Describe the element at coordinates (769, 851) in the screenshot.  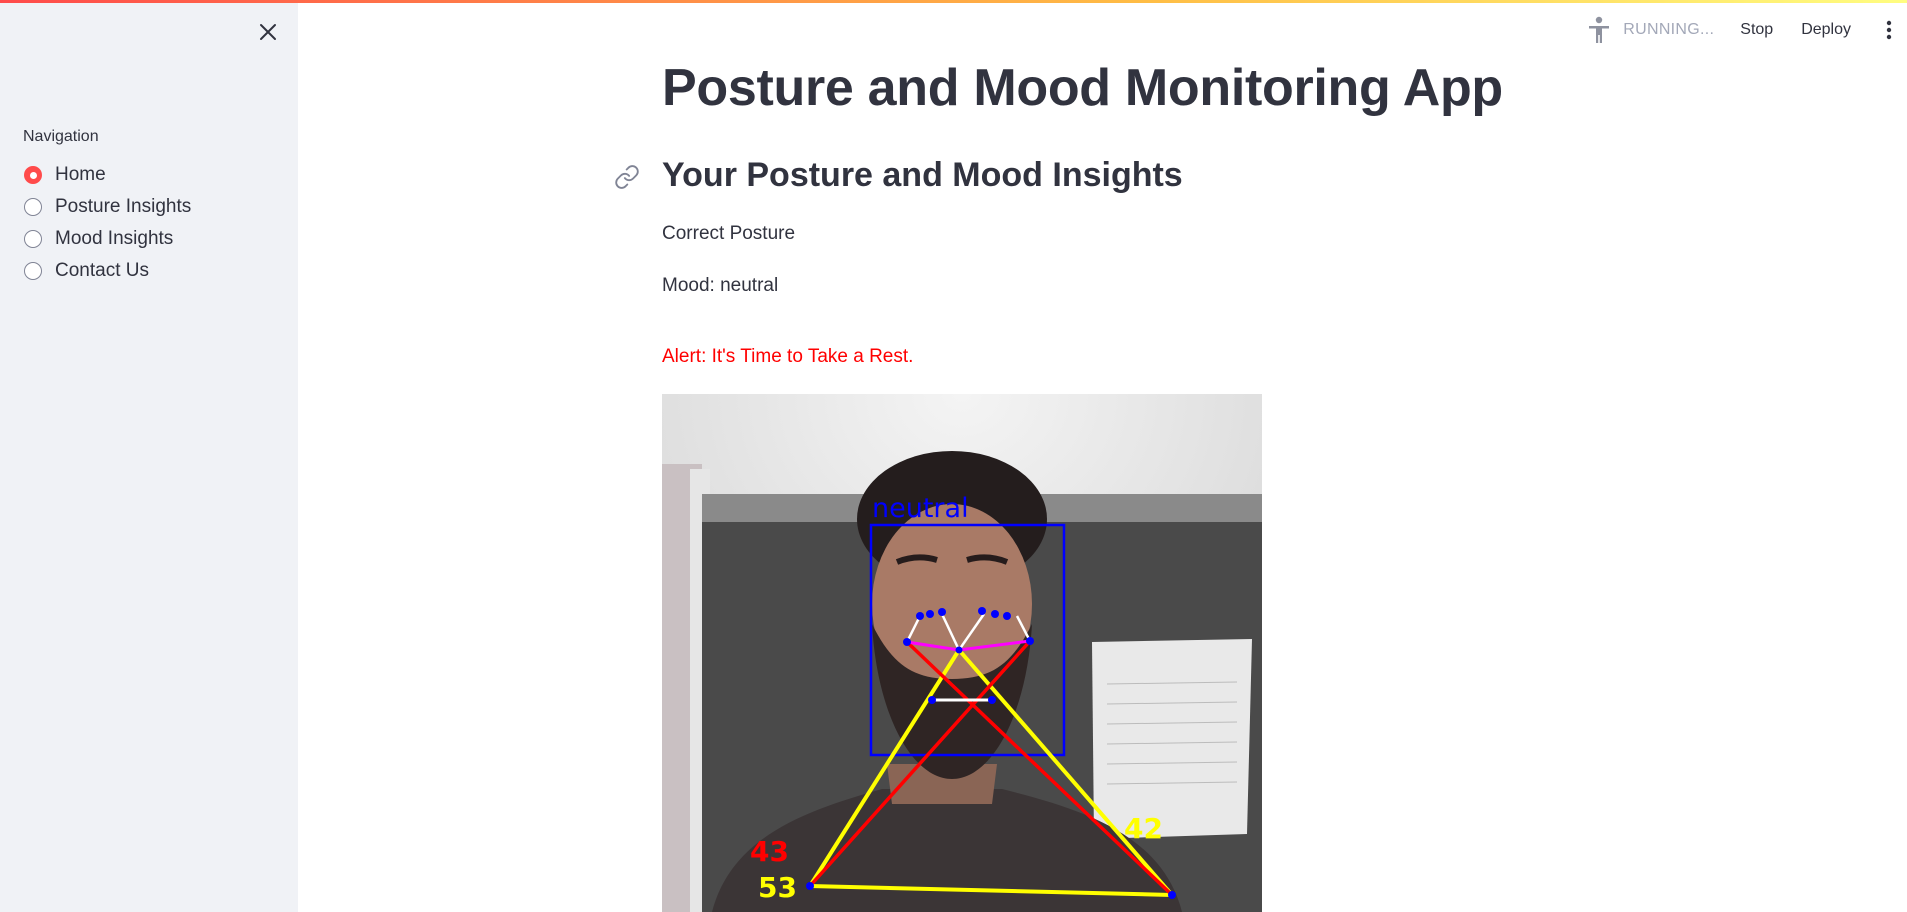
I see `angle-label-red: 43` at that location.